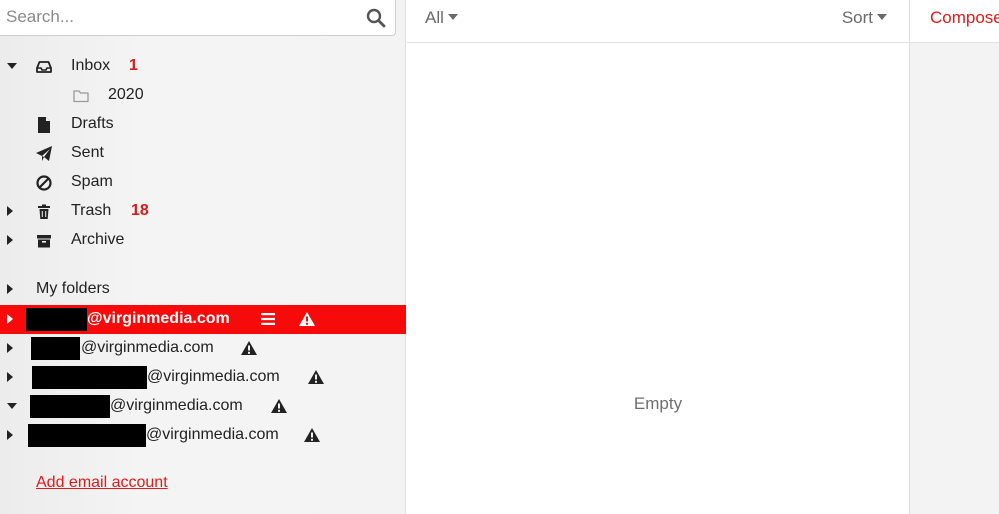 This screenshot has width=999, height=514. I want to click on folder-icon, so click(81, 96).